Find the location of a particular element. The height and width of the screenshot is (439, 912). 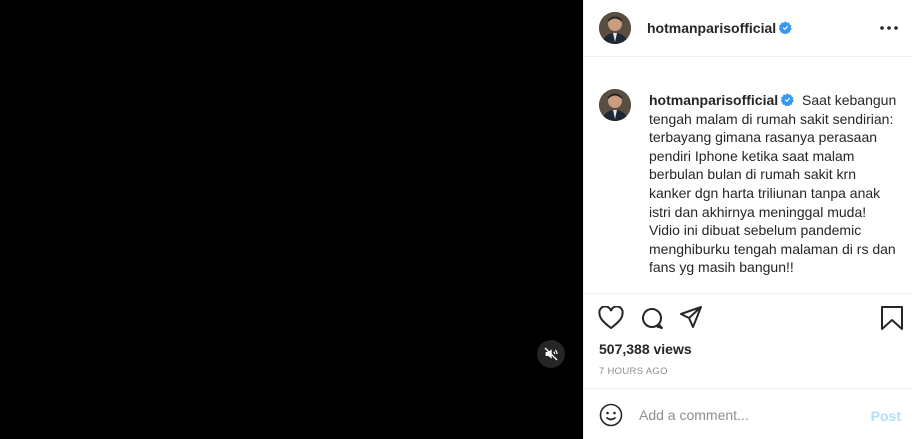

post-header: hotmanparisofficial is located at coordinates (748, 28).